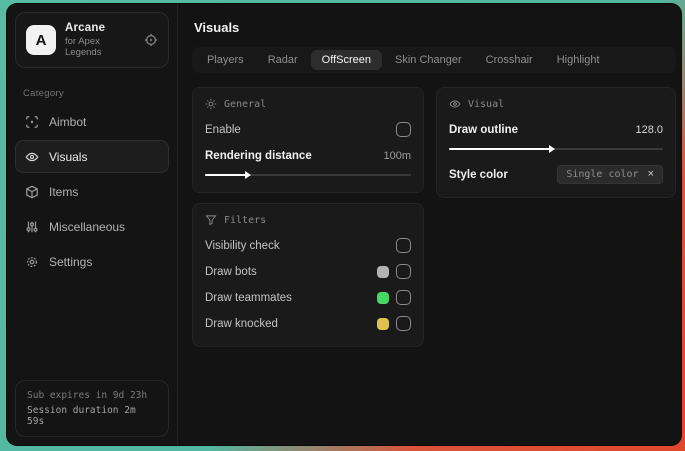 The width and height of the screenshot is (685, 451). I want to click on tab-skin-changer: Skin Changer, so click(428, 60).